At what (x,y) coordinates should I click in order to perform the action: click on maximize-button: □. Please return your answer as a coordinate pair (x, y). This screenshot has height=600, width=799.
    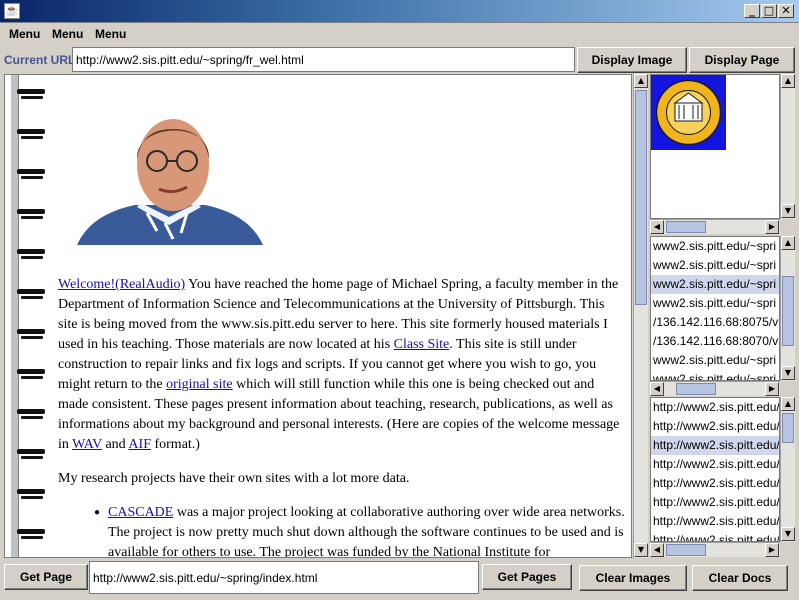
    Looking at the image, I should click on (769, 11).